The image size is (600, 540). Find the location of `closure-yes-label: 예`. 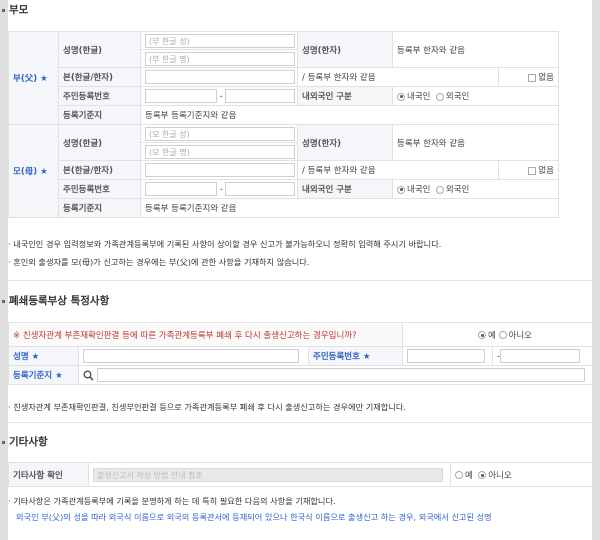

closure-yes-label: 예 is located at coordinates (492, 335).